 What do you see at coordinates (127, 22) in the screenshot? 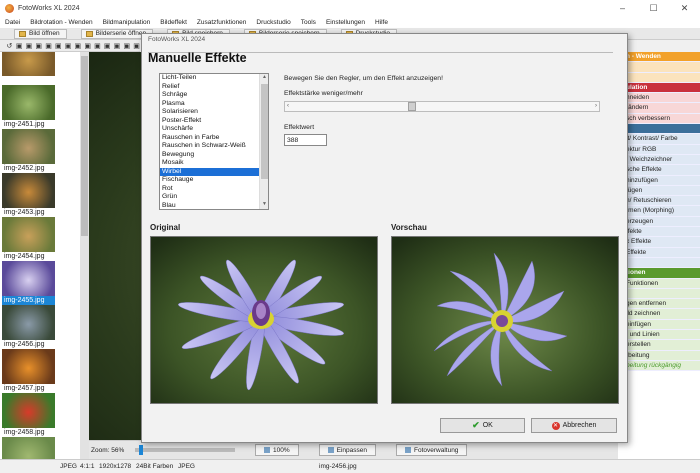
I see `menu-manipulation: Bildmanipulation` at bounding box center [127, 22].